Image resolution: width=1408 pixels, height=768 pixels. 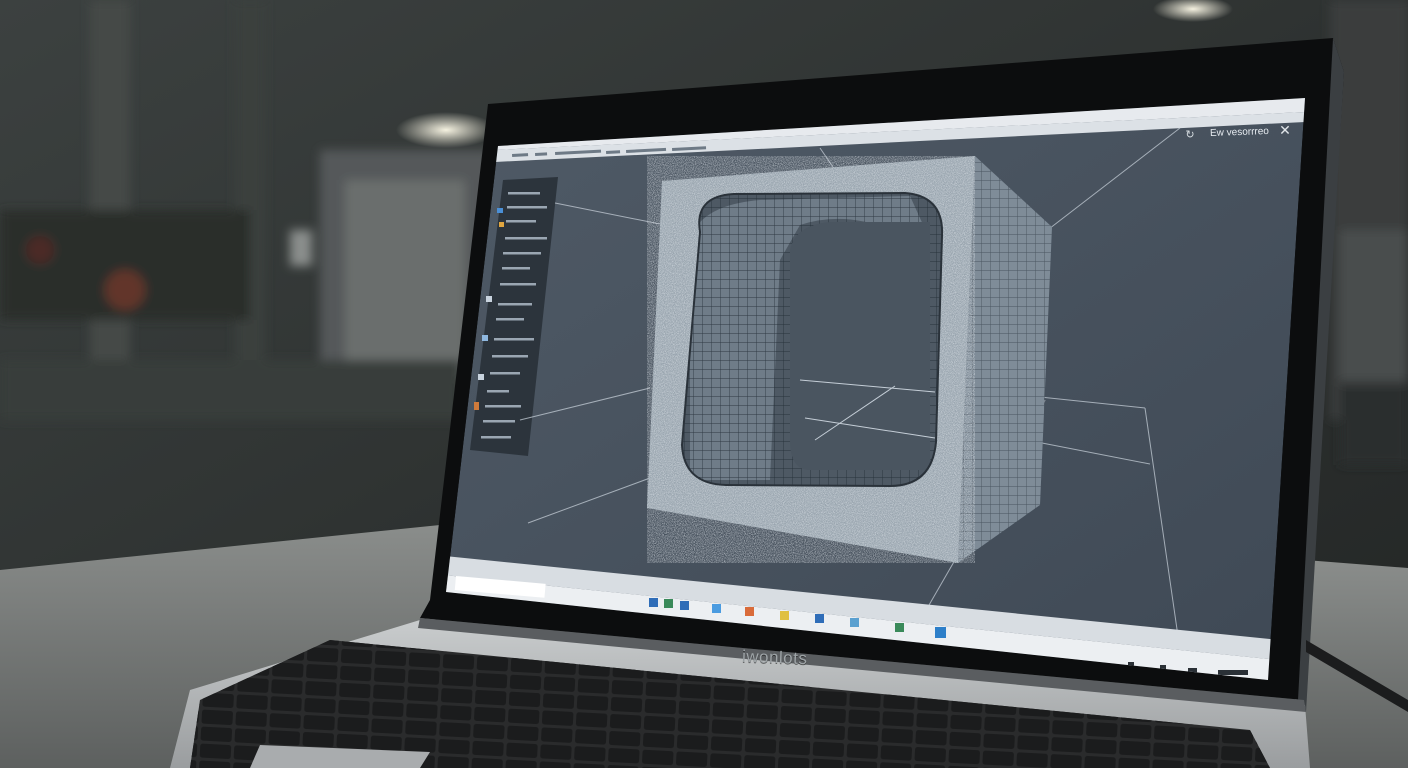 What do you see at coordinates (476, 406) in the screenshot?
I see `tools-icon` at bounding box center [476, 406].